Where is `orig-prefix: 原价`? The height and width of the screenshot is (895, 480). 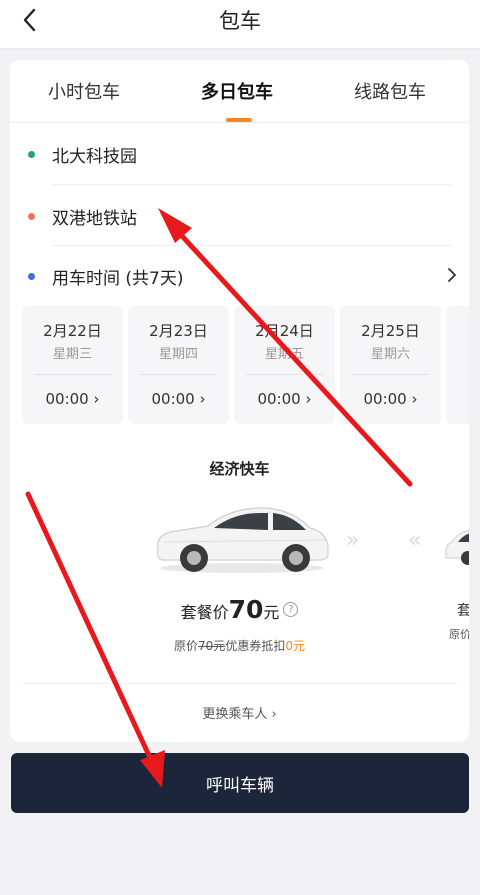
orig-prefix: 原价 is located at coordinates (186, 646).